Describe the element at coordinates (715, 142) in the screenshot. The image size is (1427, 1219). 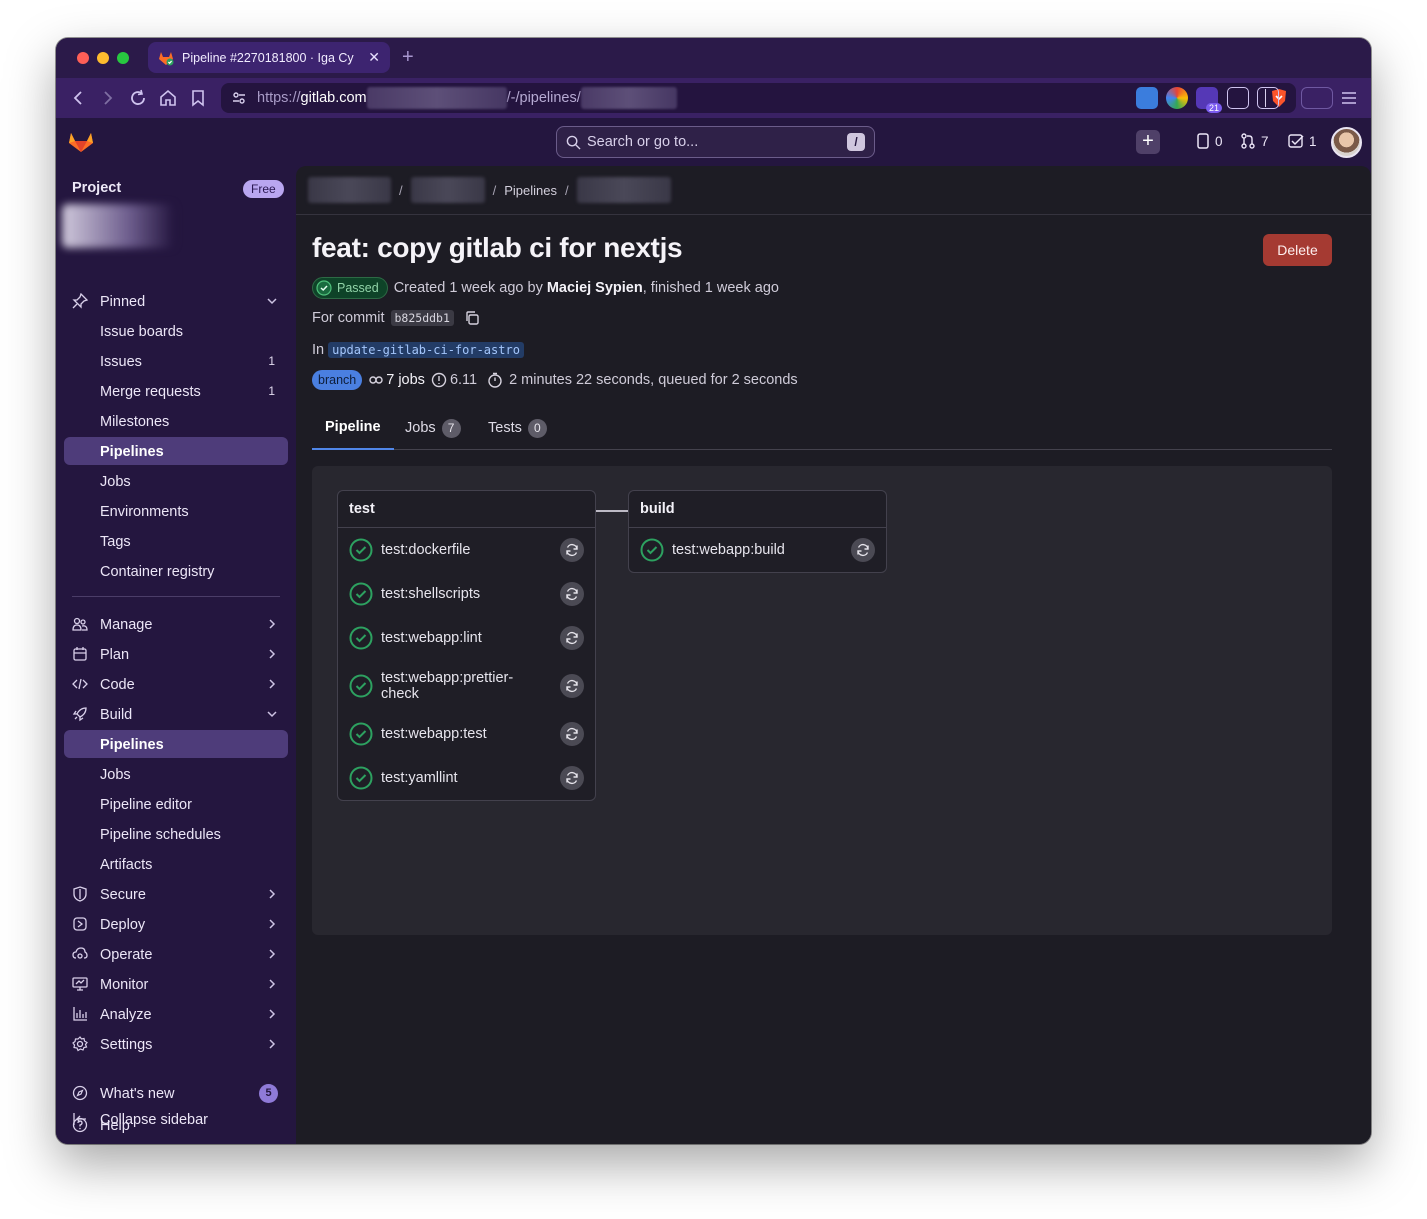
I see `search-input: Search or go to... /` at that location.